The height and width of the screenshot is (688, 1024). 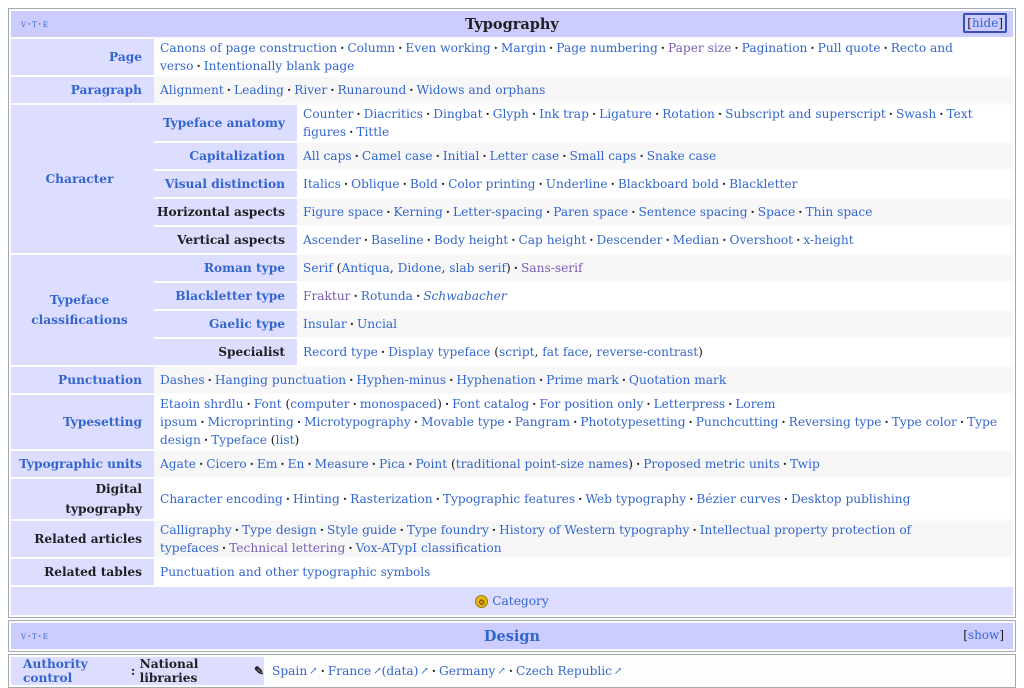 I want to click on link-type-color: Type color, so click(x=924, y=422).